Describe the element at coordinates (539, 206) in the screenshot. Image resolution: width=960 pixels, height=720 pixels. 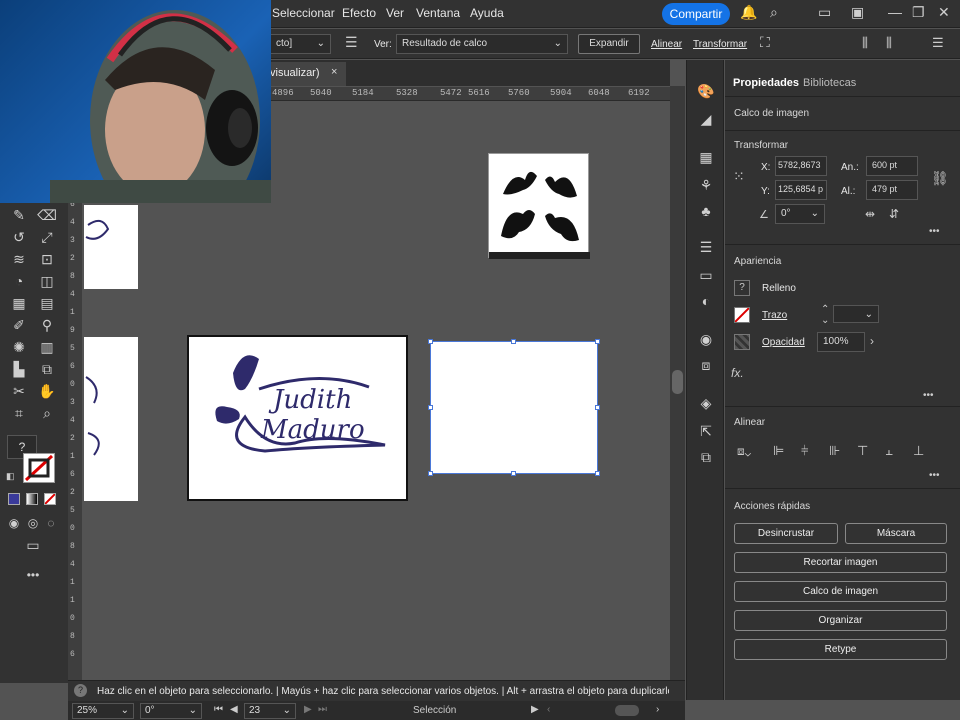
I see `butterfly-reference-image` at that location.